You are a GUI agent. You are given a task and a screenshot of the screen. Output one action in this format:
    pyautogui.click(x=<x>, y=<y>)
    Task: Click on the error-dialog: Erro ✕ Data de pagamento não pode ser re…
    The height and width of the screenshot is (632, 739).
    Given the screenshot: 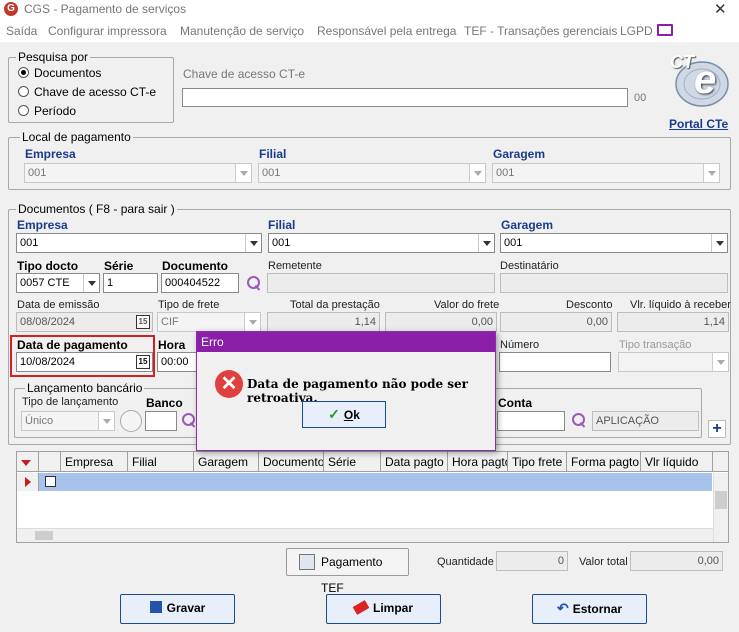 What is the action you would take?
    pyautogui.click(x=346, y=391)
    